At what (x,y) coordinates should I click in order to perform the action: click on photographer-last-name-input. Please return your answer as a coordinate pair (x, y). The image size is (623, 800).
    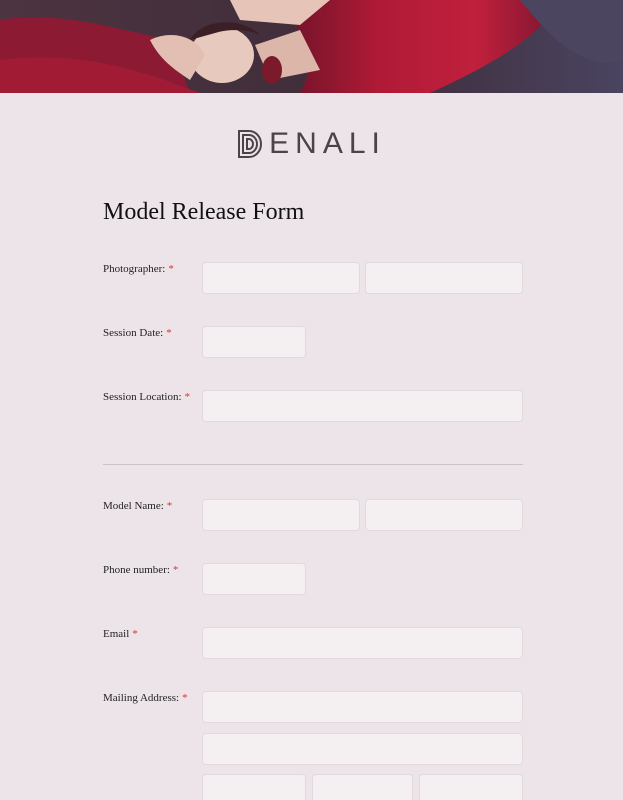
    Looking at the image, I should click on (444, 278).